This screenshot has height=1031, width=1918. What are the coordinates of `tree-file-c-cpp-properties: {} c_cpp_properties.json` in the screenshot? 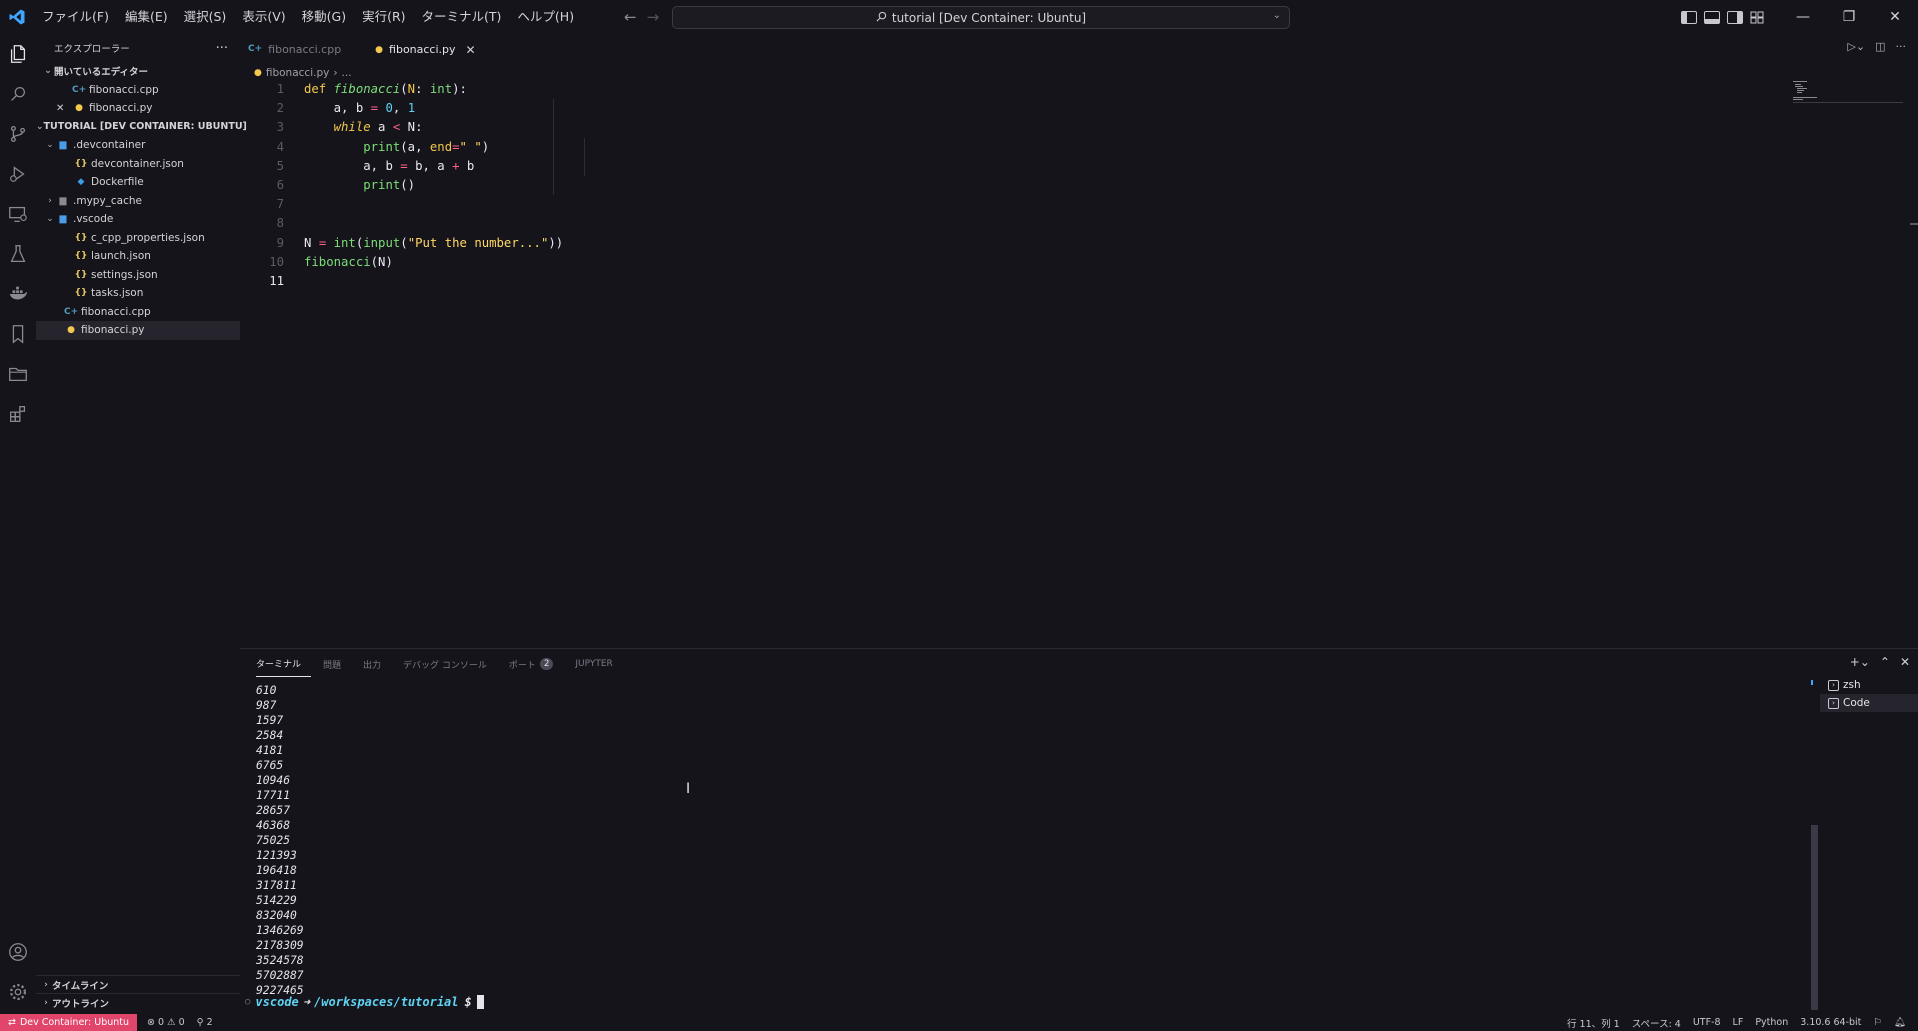 It's located at (138, 238).